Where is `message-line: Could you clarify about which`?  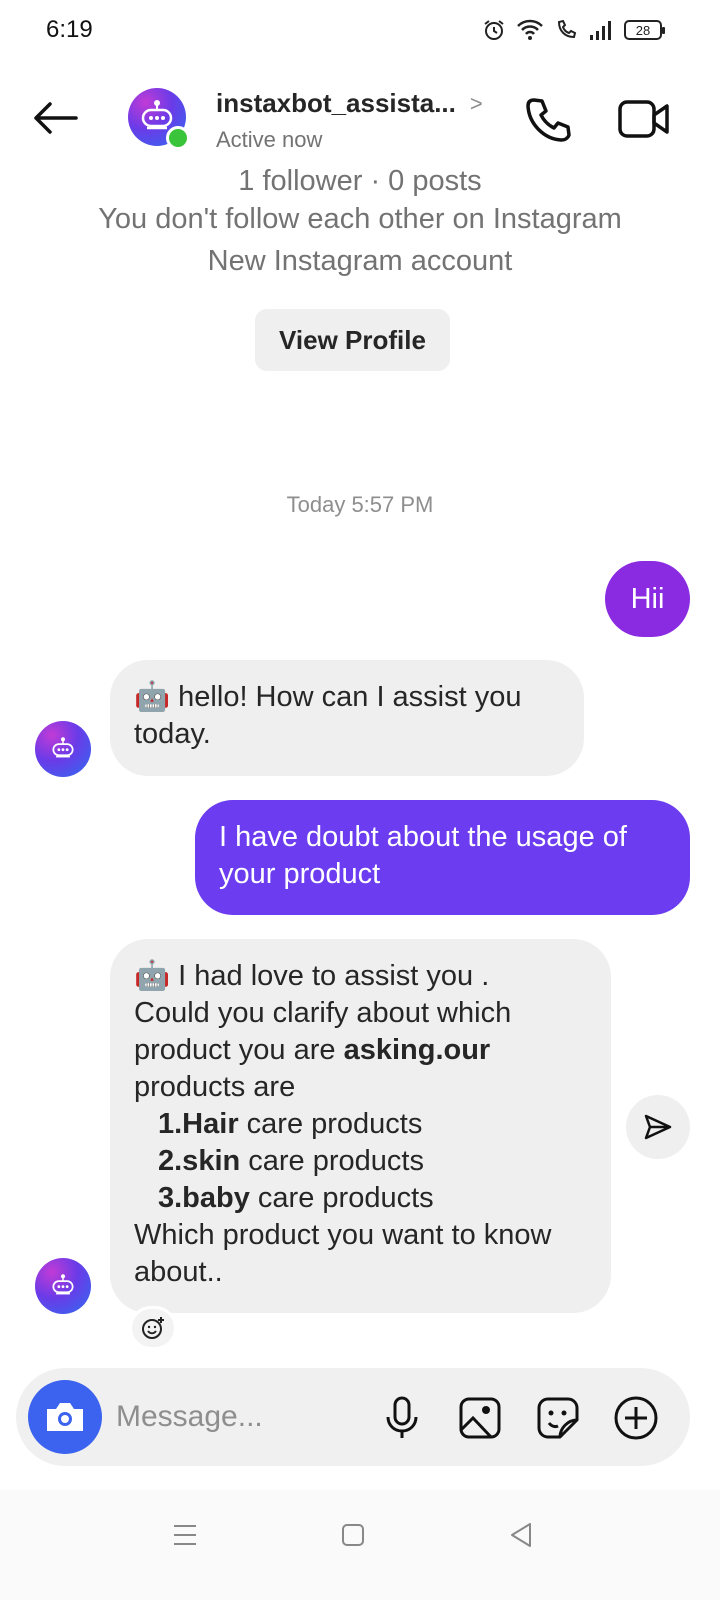
message-line: Could you clarify about which is located at coordinates (323, 1013).